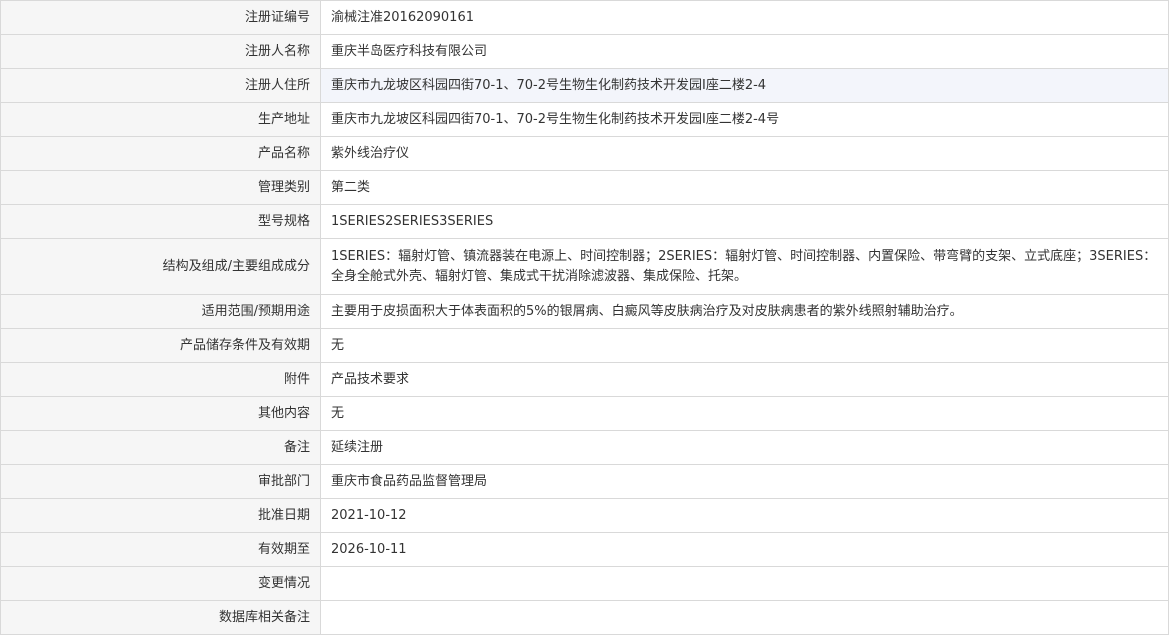 The height and width of the screenshot is (640, 1169). I want to click on table-row: 型号规格 1SERIES2SERIES3SERIES, so click(584, 221).